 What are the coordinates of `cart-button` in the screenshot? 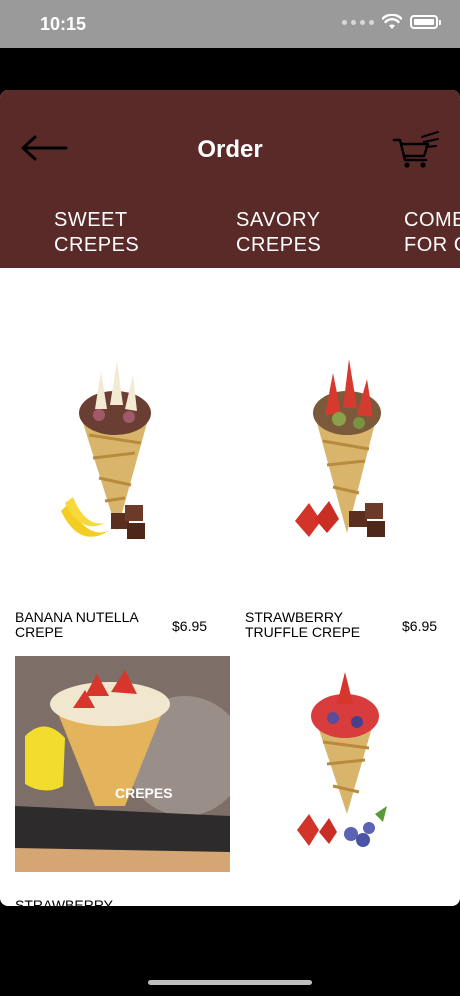 It's located at (416, 150).